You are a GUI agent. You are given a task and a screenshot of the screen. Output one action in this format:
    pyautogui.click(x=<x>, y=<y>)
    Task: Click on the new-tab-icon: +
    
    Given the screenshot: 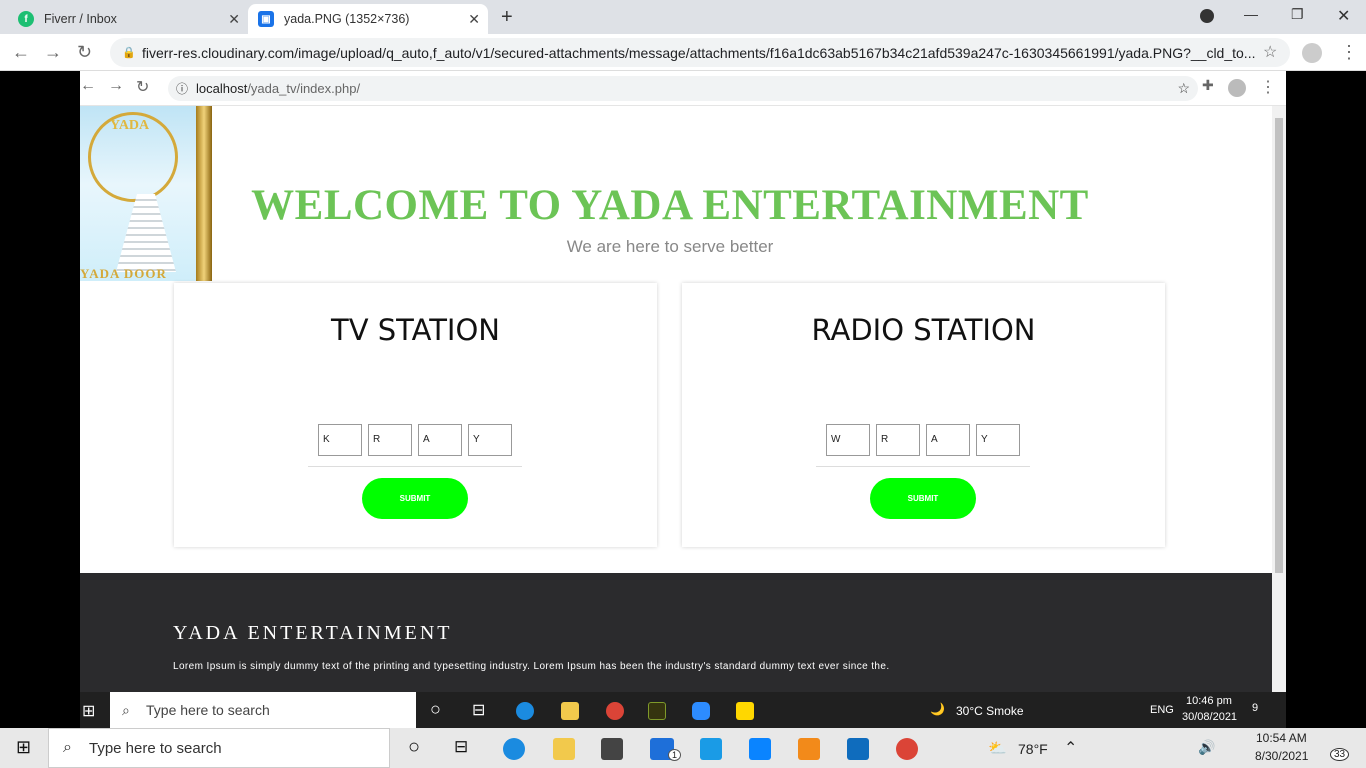 What is the action you would take?
    pyautogui.click(x=507, y=17)
    